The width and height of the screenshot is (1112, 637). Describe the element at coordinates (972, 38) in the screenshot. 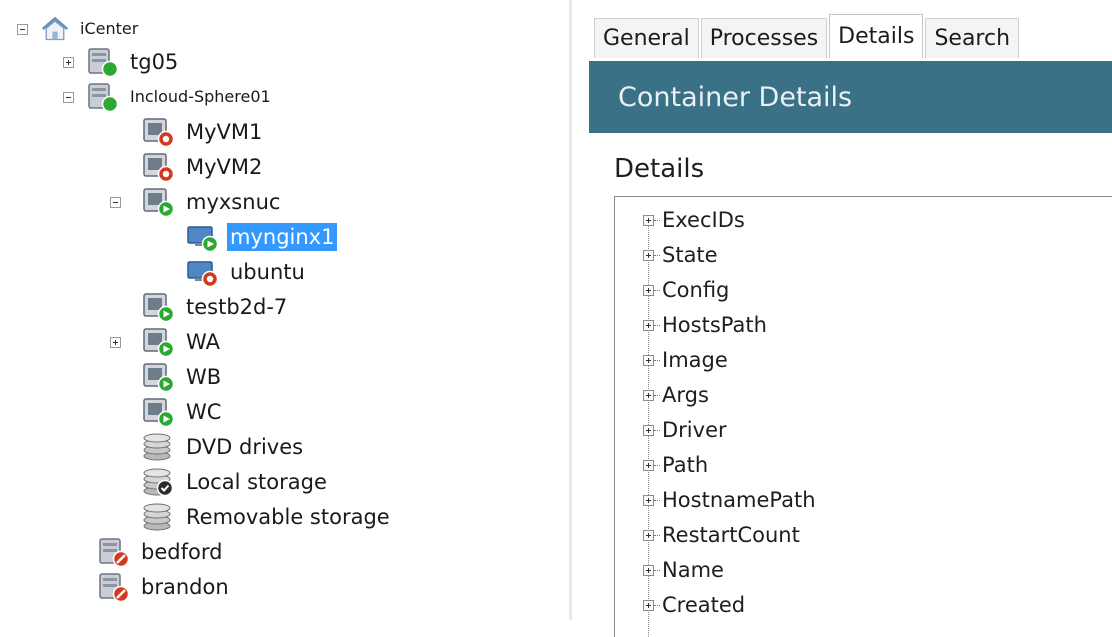

I see `tab-search: Search` at that location.